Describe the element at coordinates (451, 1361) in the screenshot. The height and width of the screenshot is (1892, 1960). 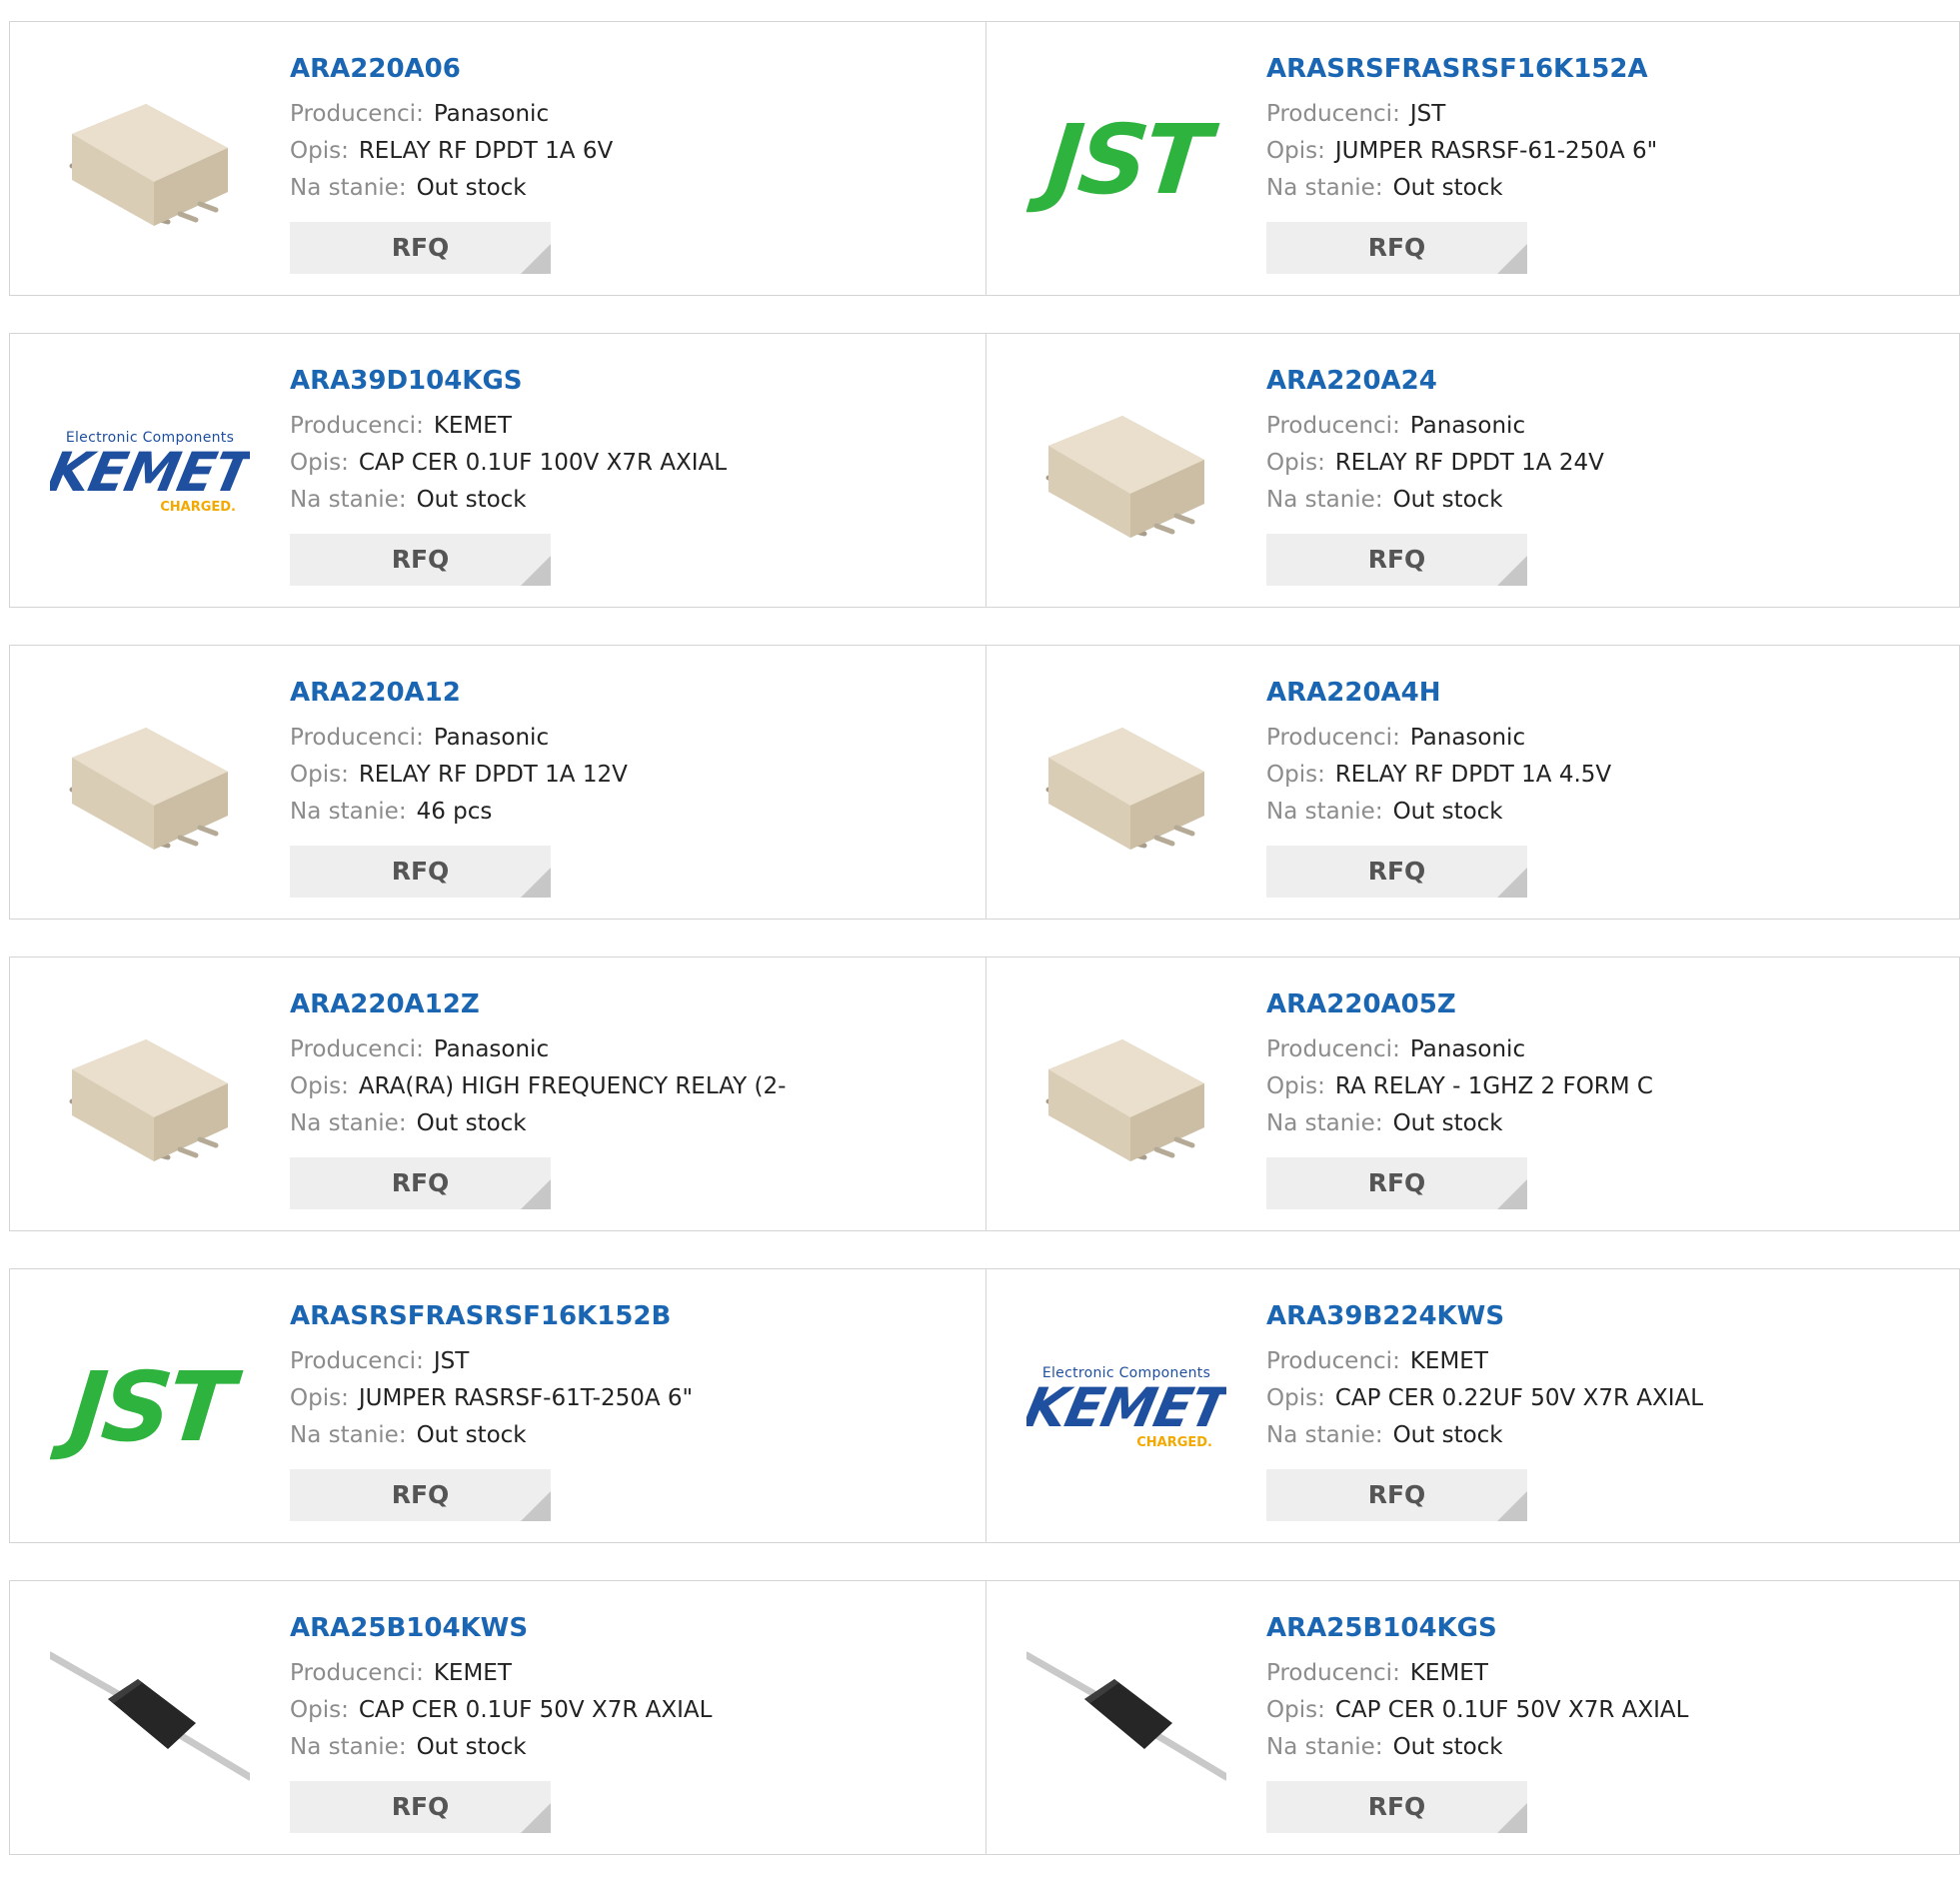
I see `manufacturer-value: JST` at that location.